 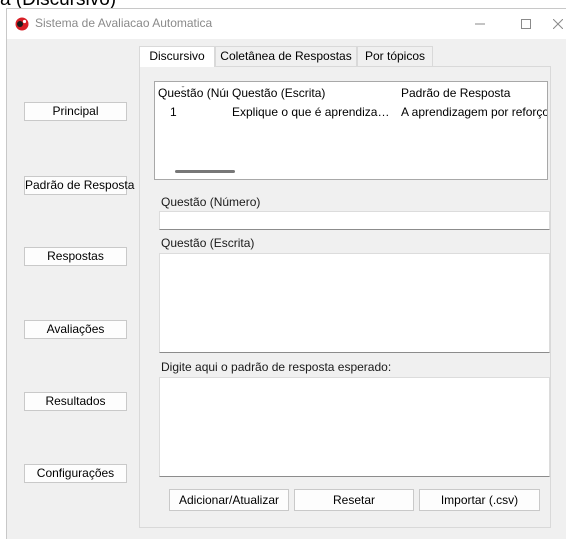 I want to click on table-cell-numero: 1, so click(x=173, y=112).